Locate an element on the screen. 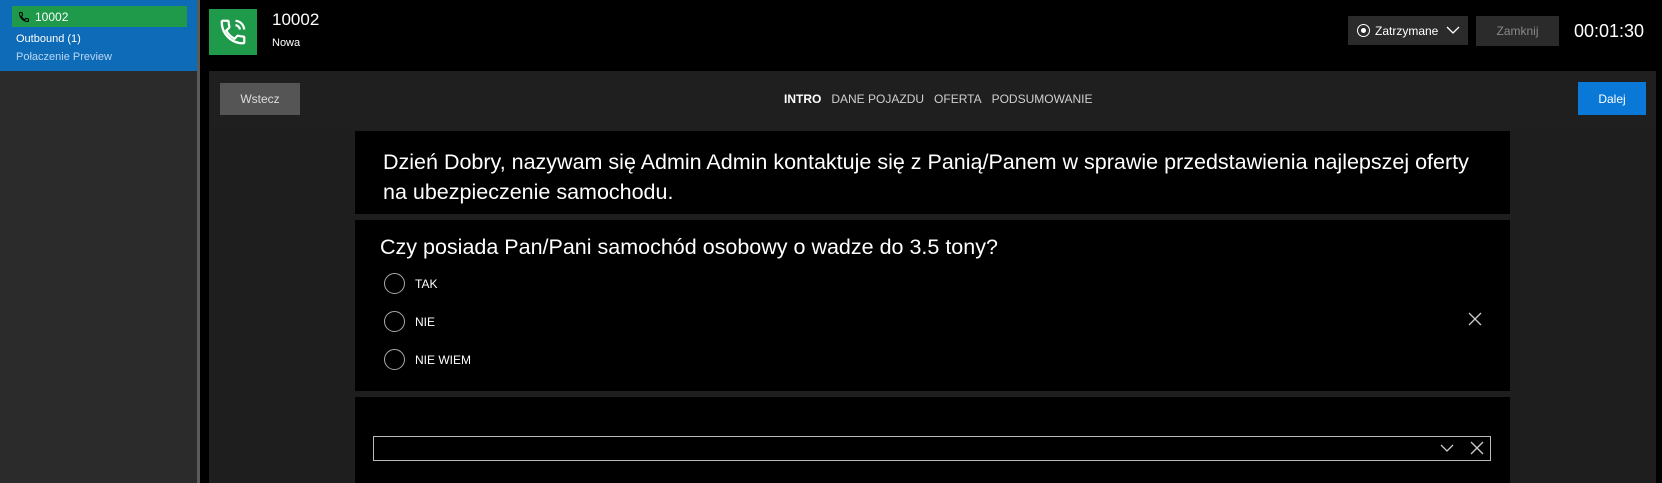 The height and width of the screenshot is (483, 1662). call-state-dropdown: Zatrzymane is located at coordinates (1408, 30).